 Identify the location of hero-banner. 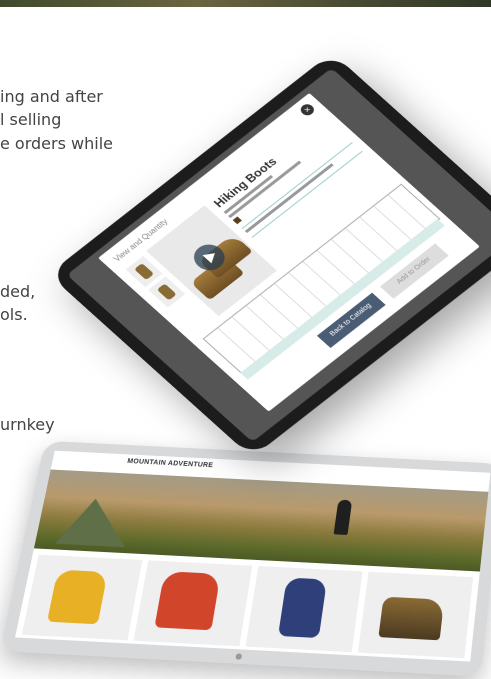
(261, 520).